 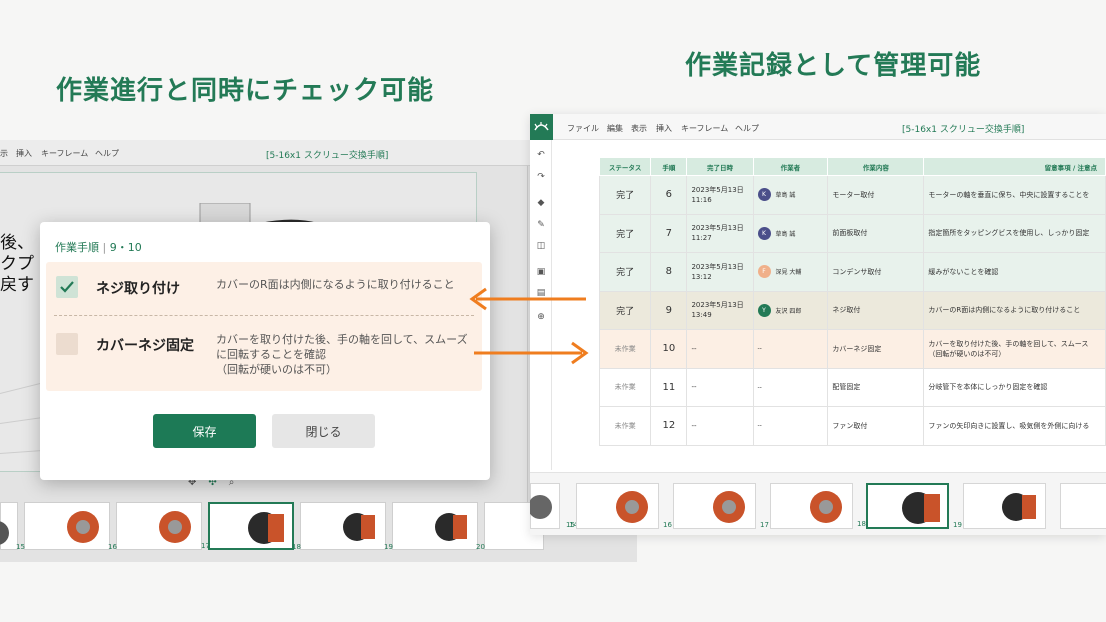 I want to click on close-button: 閉じる, so click(x=323, y=431).